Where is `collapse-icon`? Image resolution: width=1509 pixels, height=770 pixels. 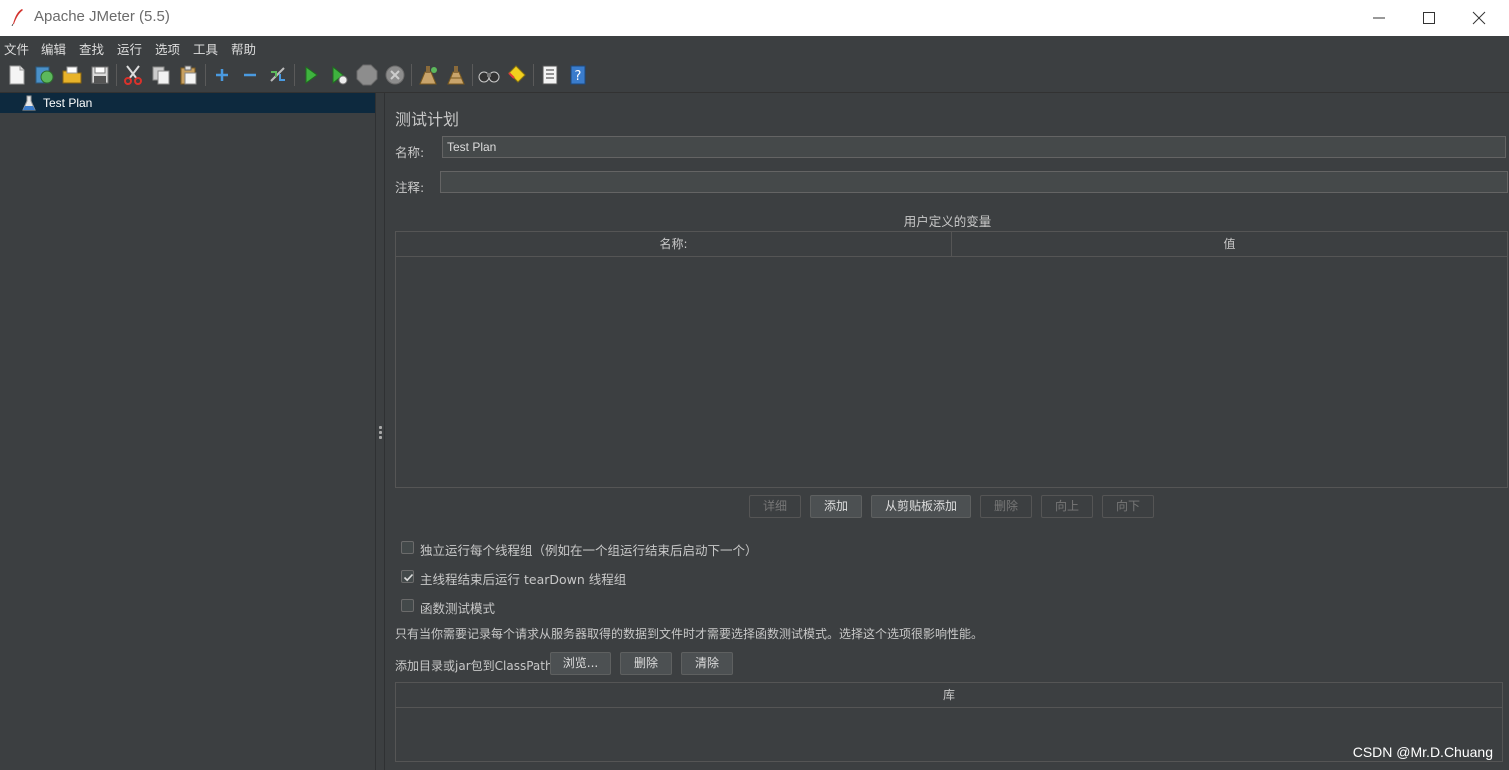 collapse-icon is located at coordinates (250, 75).